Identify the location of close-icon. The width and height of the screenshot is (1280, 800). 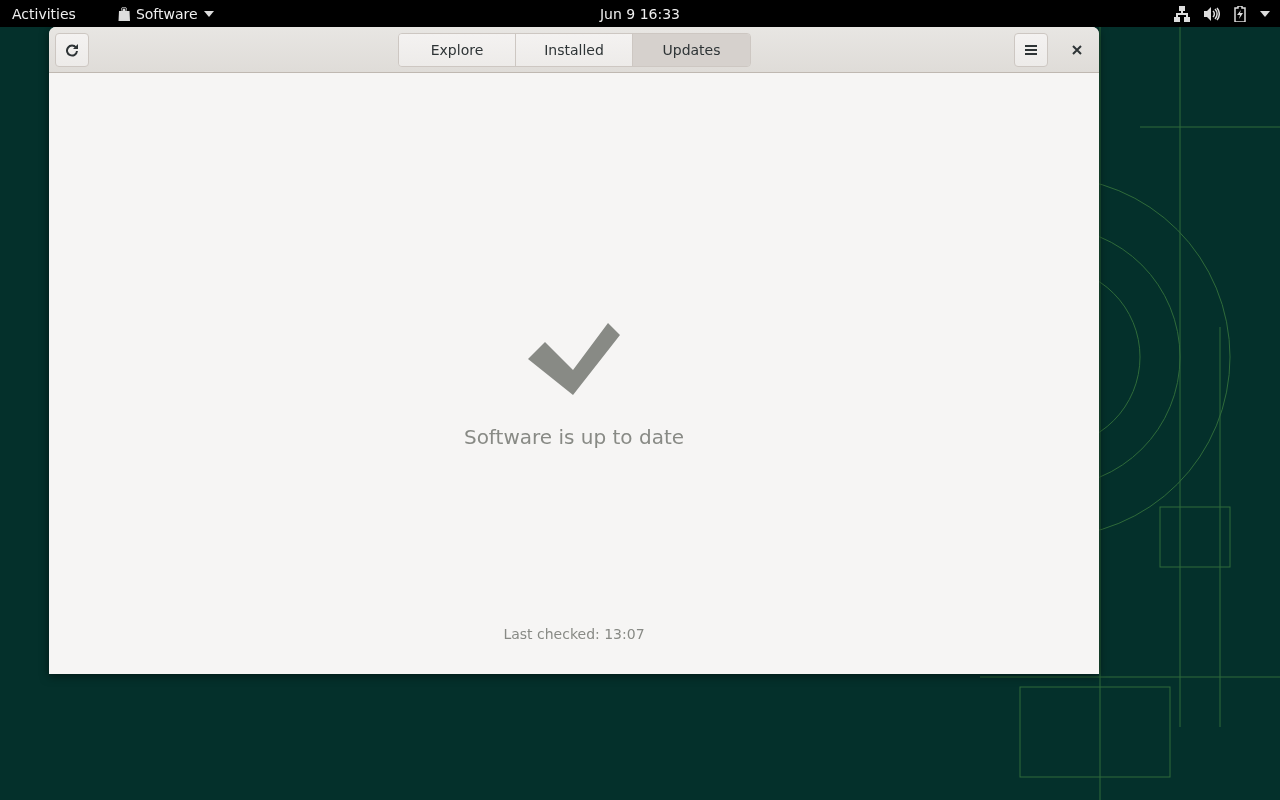
(1077, 49).